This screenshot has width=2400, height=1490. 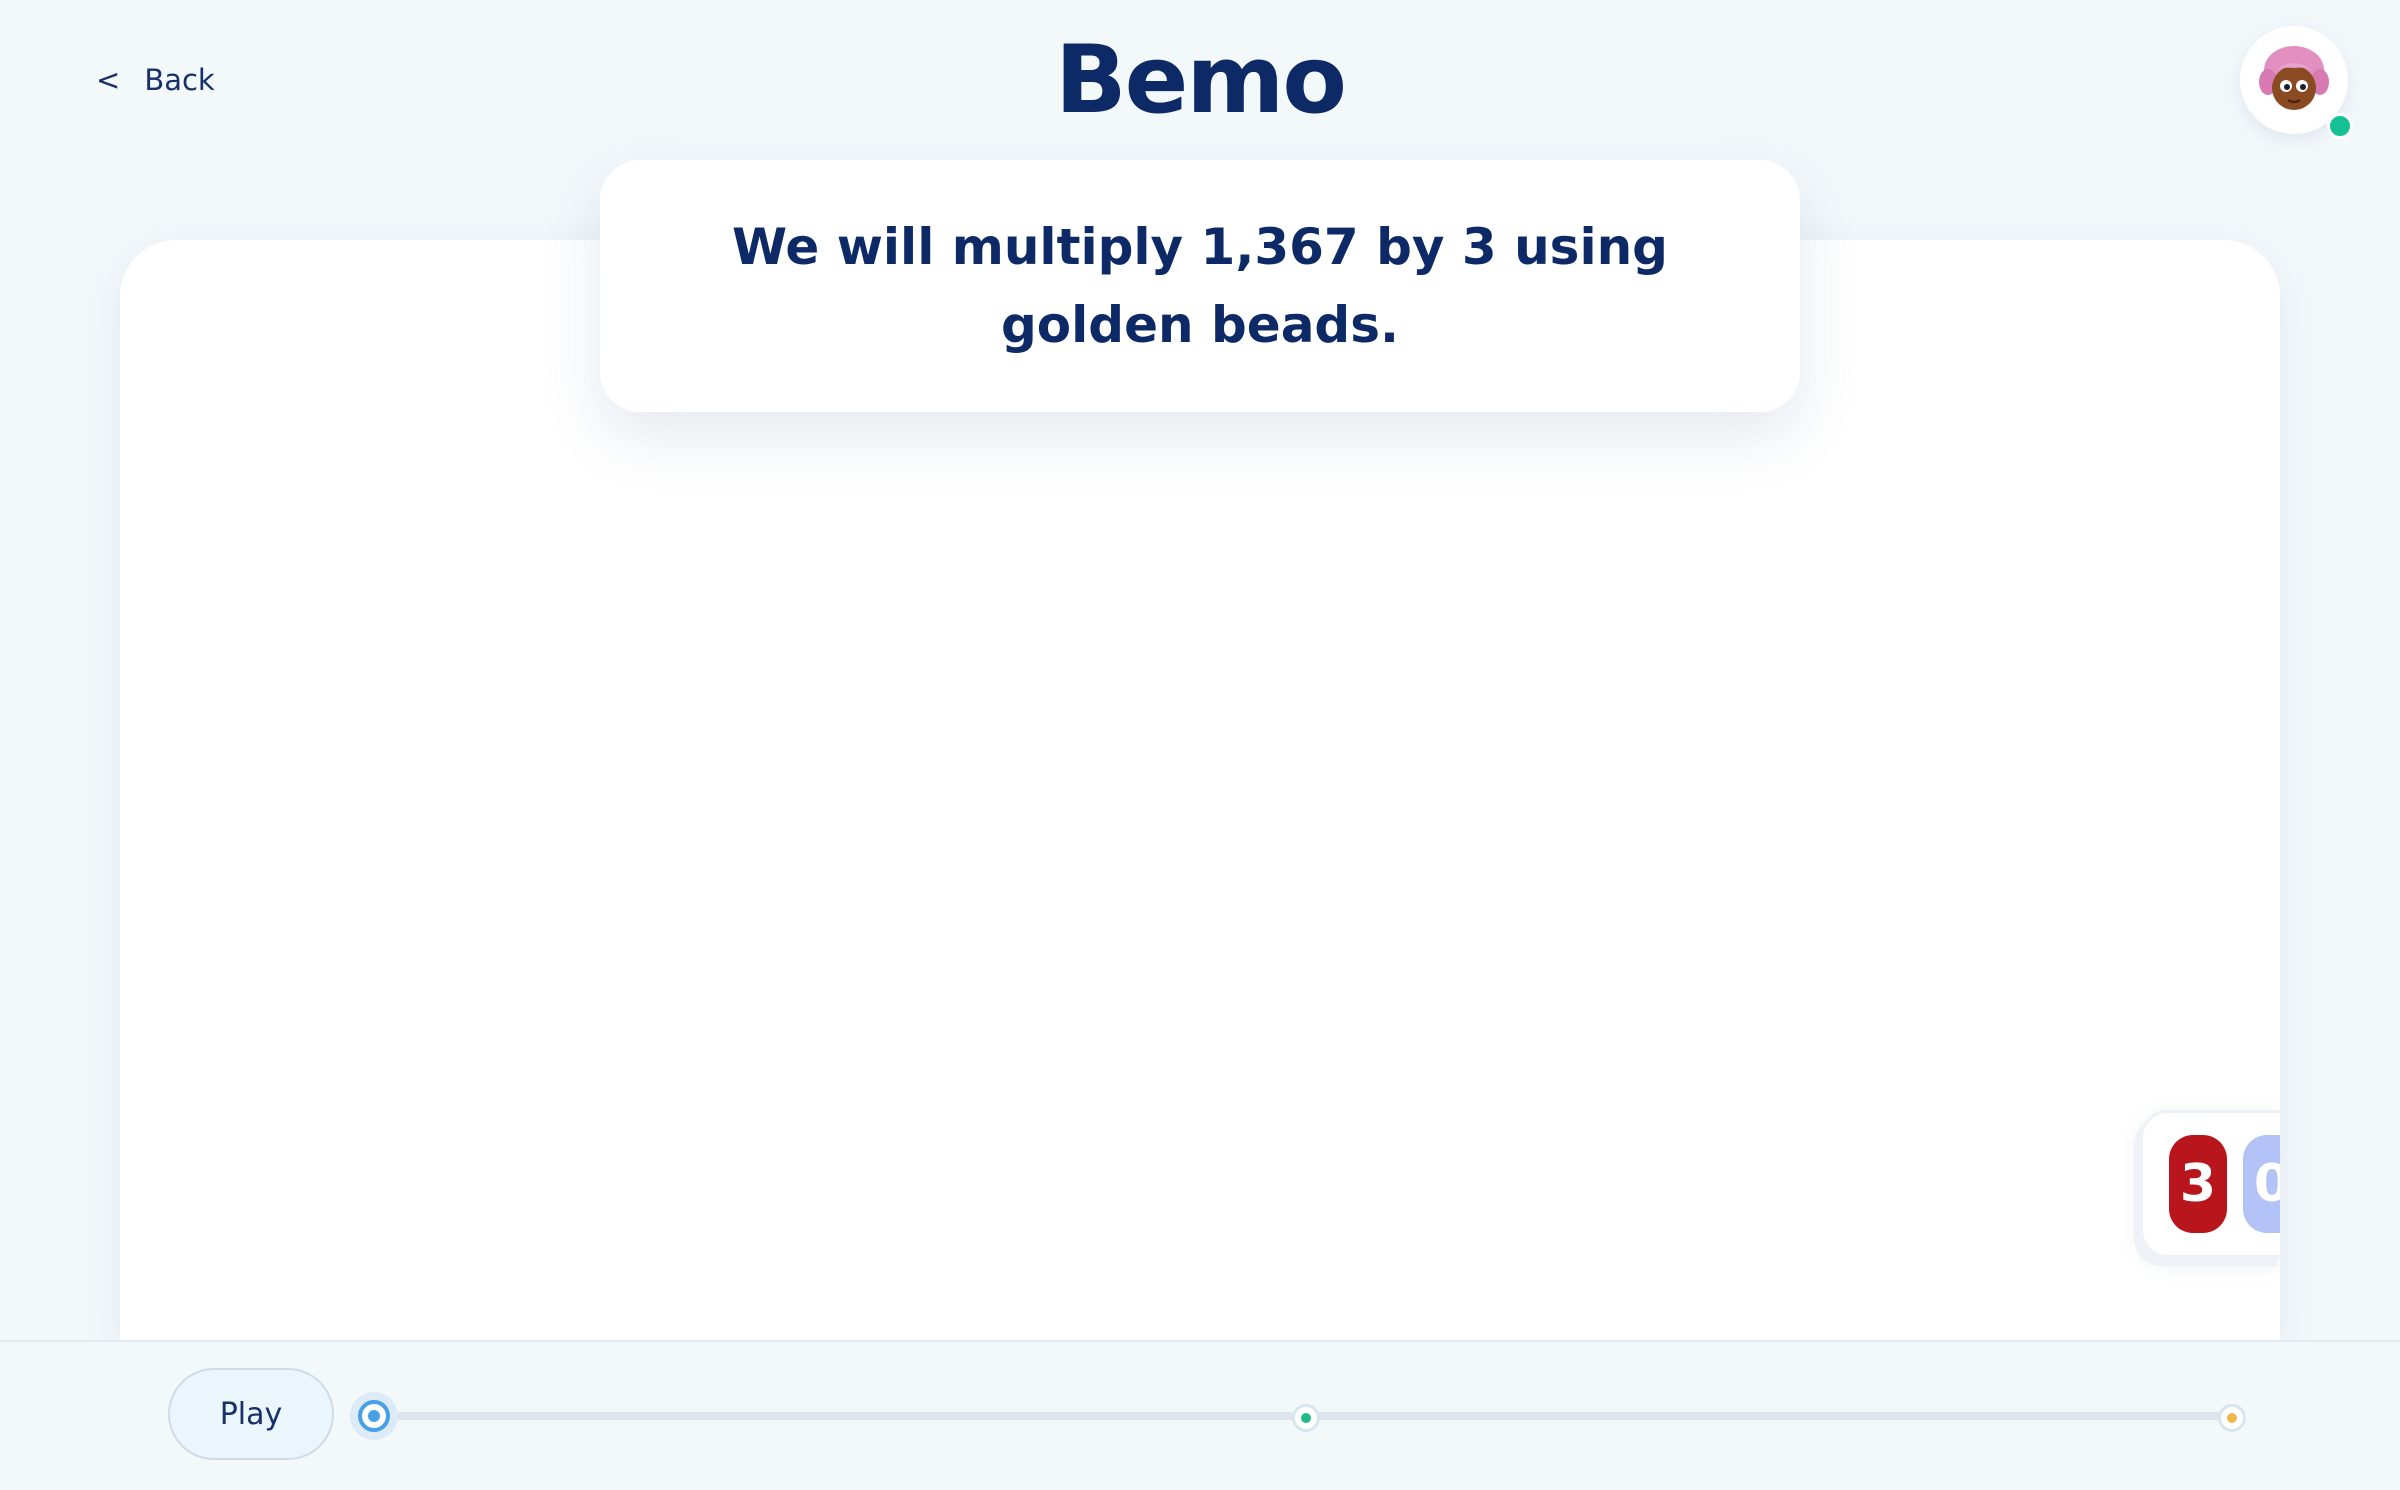 I want to click on online-status-dot, so click(x=2340, y=126).